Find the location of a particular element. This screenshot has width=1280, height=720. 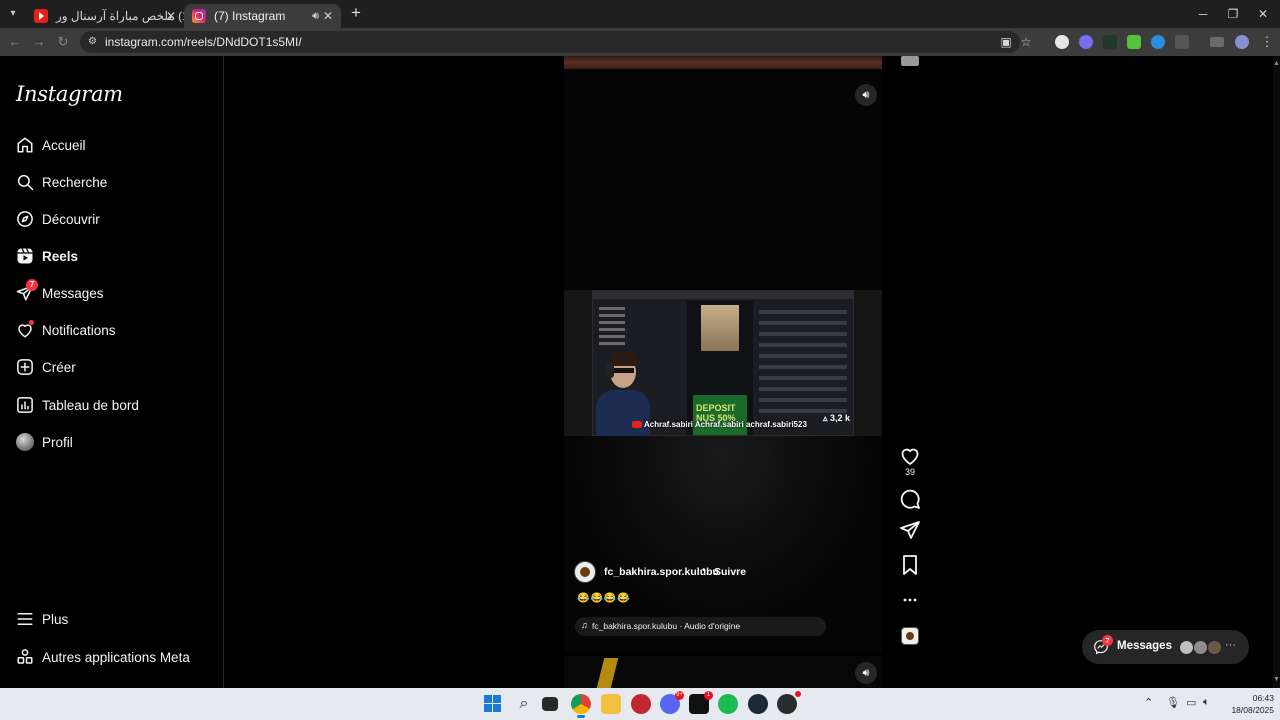

dashboard-icon is located at coordinates (25, 405).